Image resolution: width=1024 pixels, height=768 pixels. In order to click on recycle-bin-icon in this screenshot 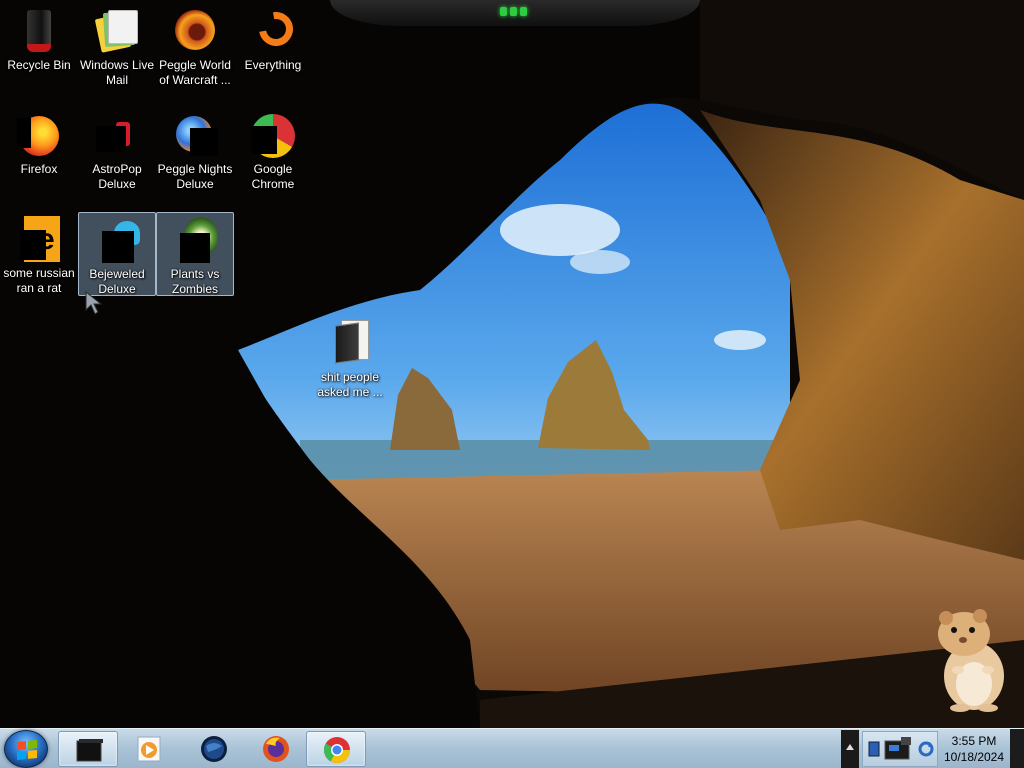, I will do `click(39, 33)`.